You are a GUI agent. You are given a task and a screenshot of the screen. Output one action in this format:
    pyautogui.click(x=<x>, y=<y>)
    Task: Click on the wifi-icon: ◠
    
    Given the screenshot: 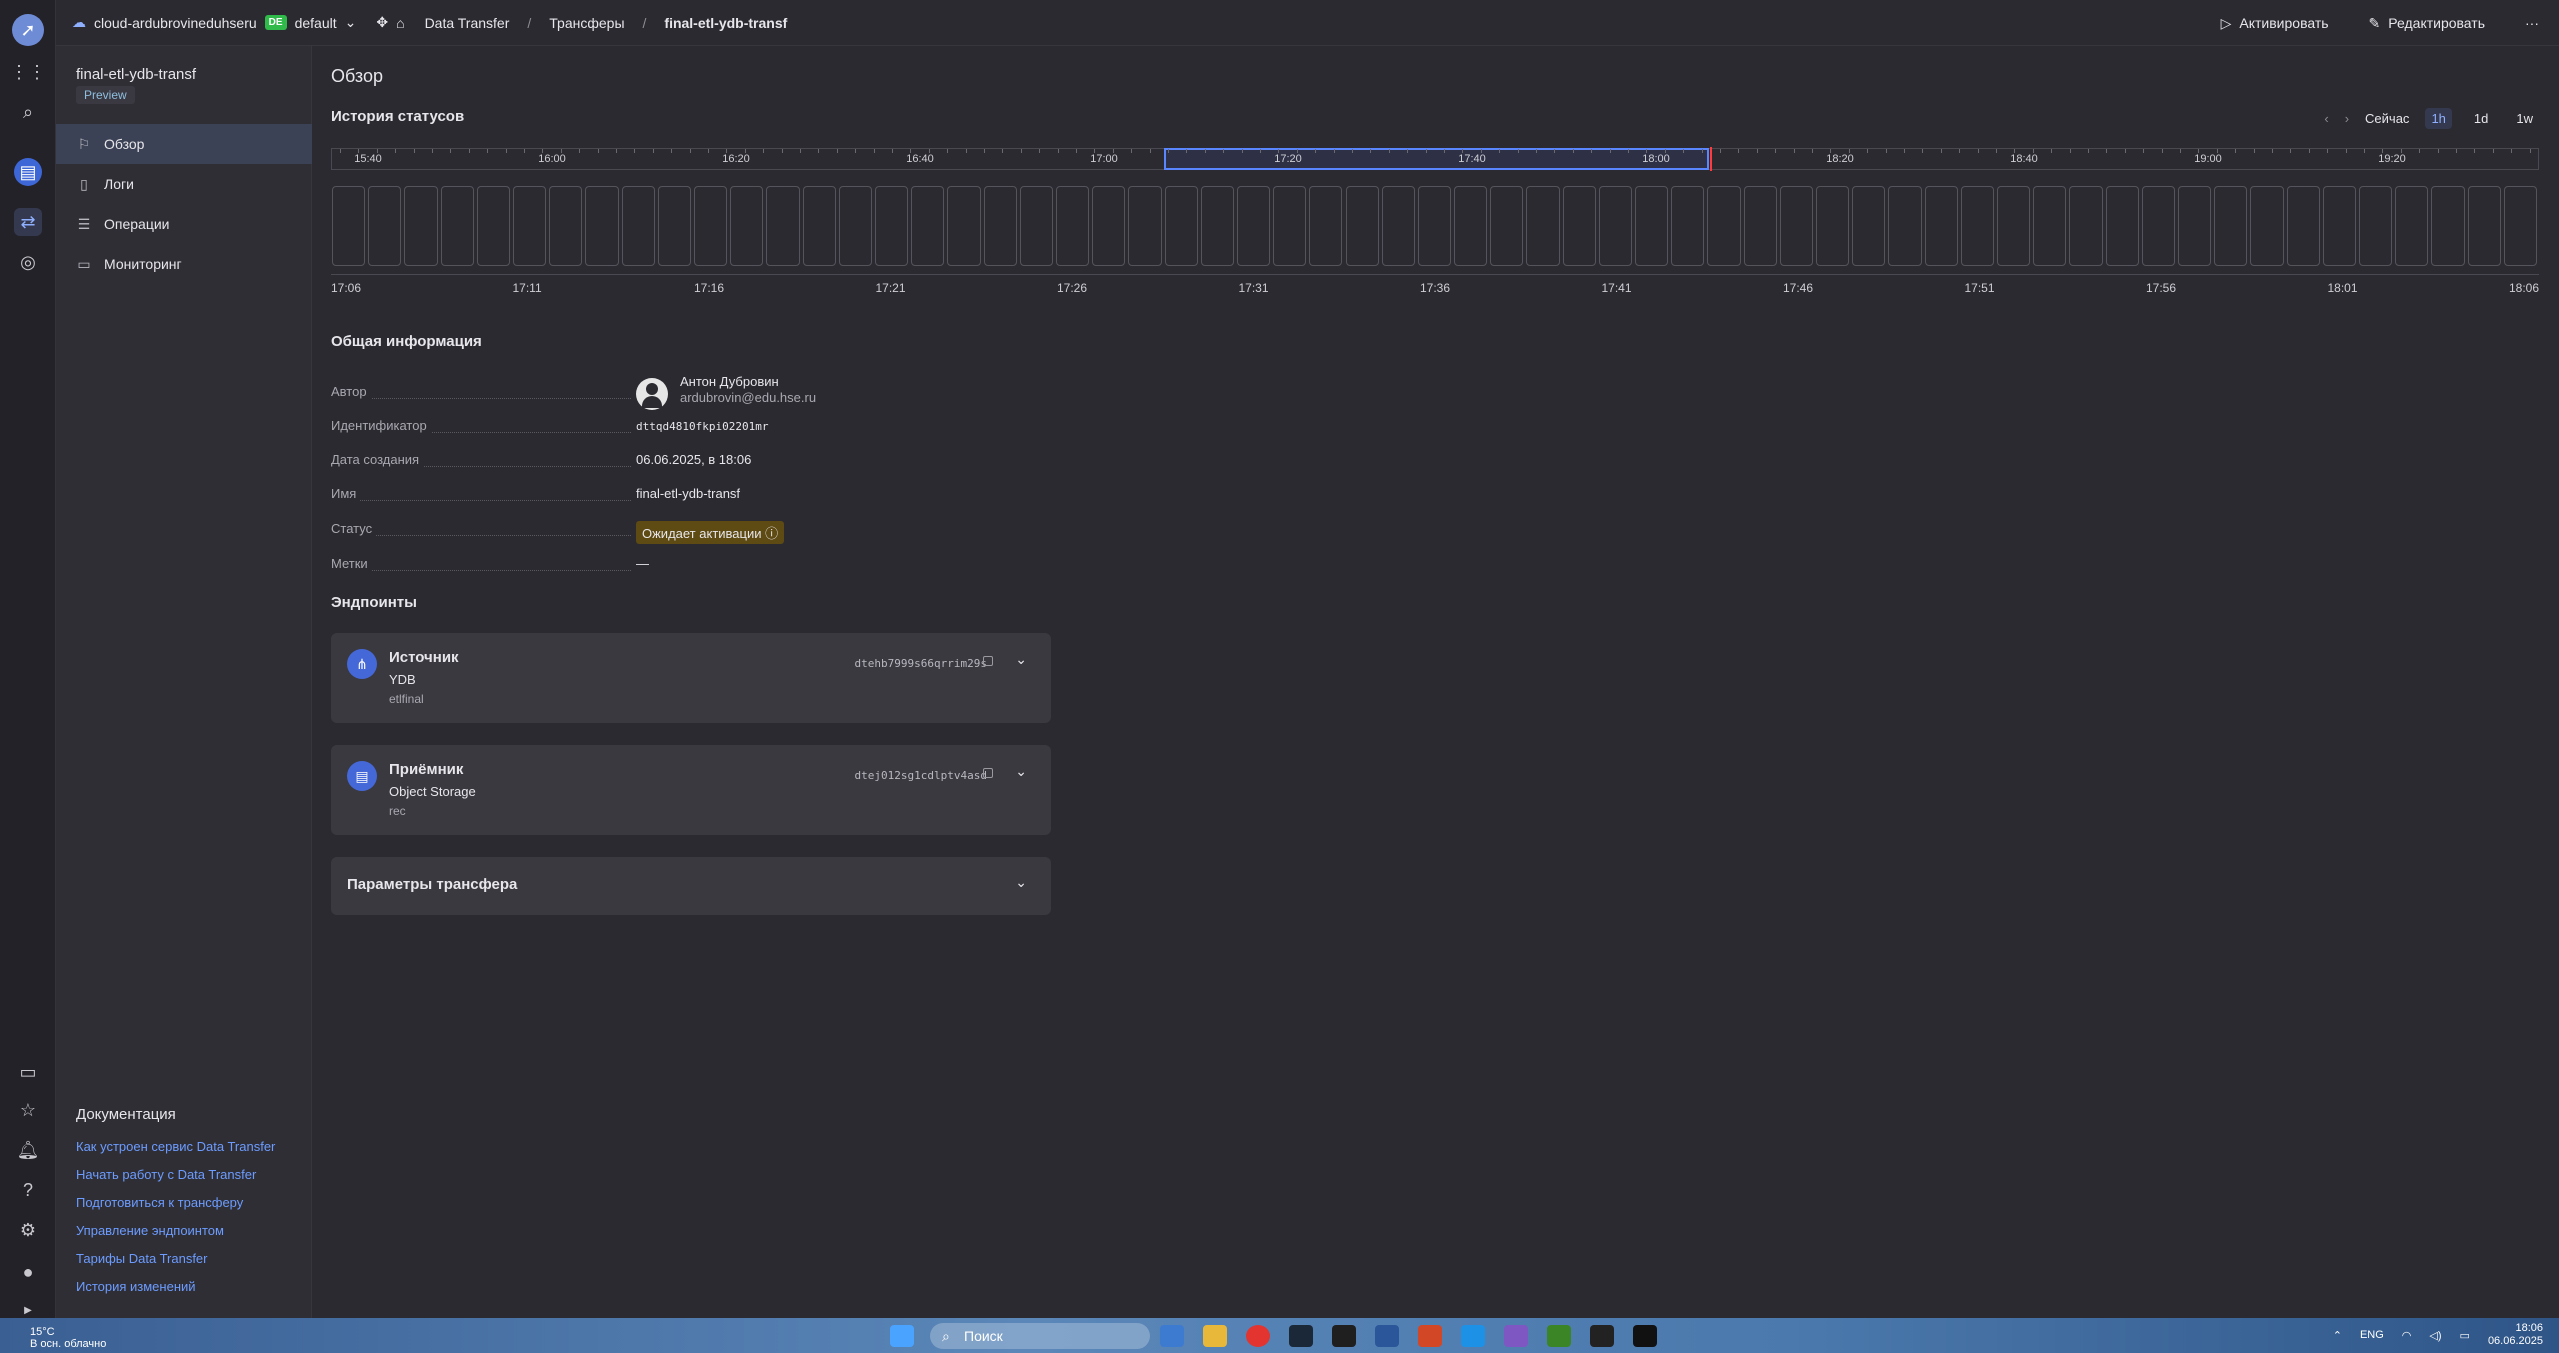 What is the action you would take?
    pyautogui.click(x=2407, y=1335)
    